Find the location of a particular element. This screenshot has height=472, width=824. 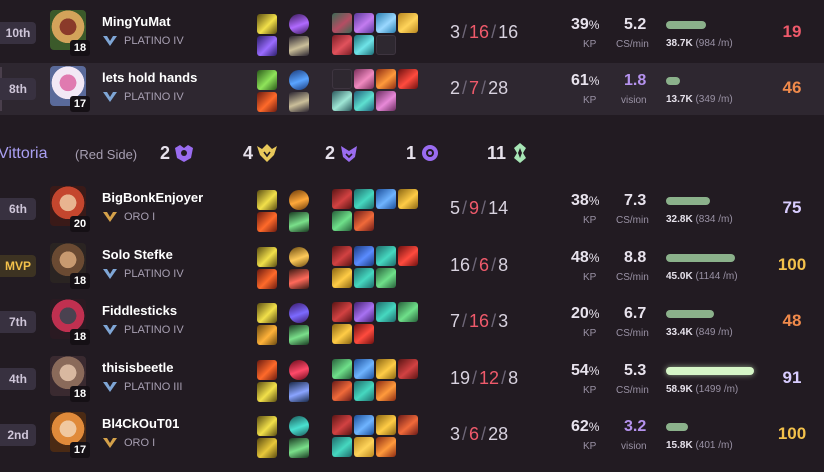

damage-dealt: 32.8K (834 /m) is located at coordinates (699, 219).